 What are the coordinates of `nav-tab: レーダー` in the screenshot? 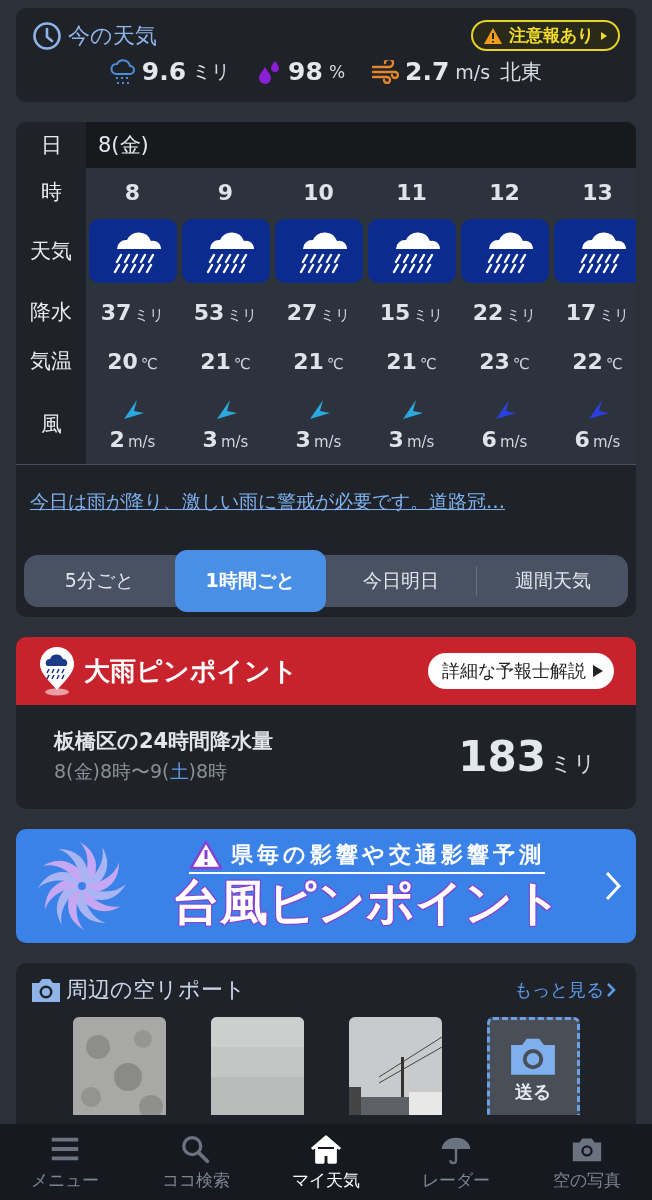 It's located at (456, 1162).